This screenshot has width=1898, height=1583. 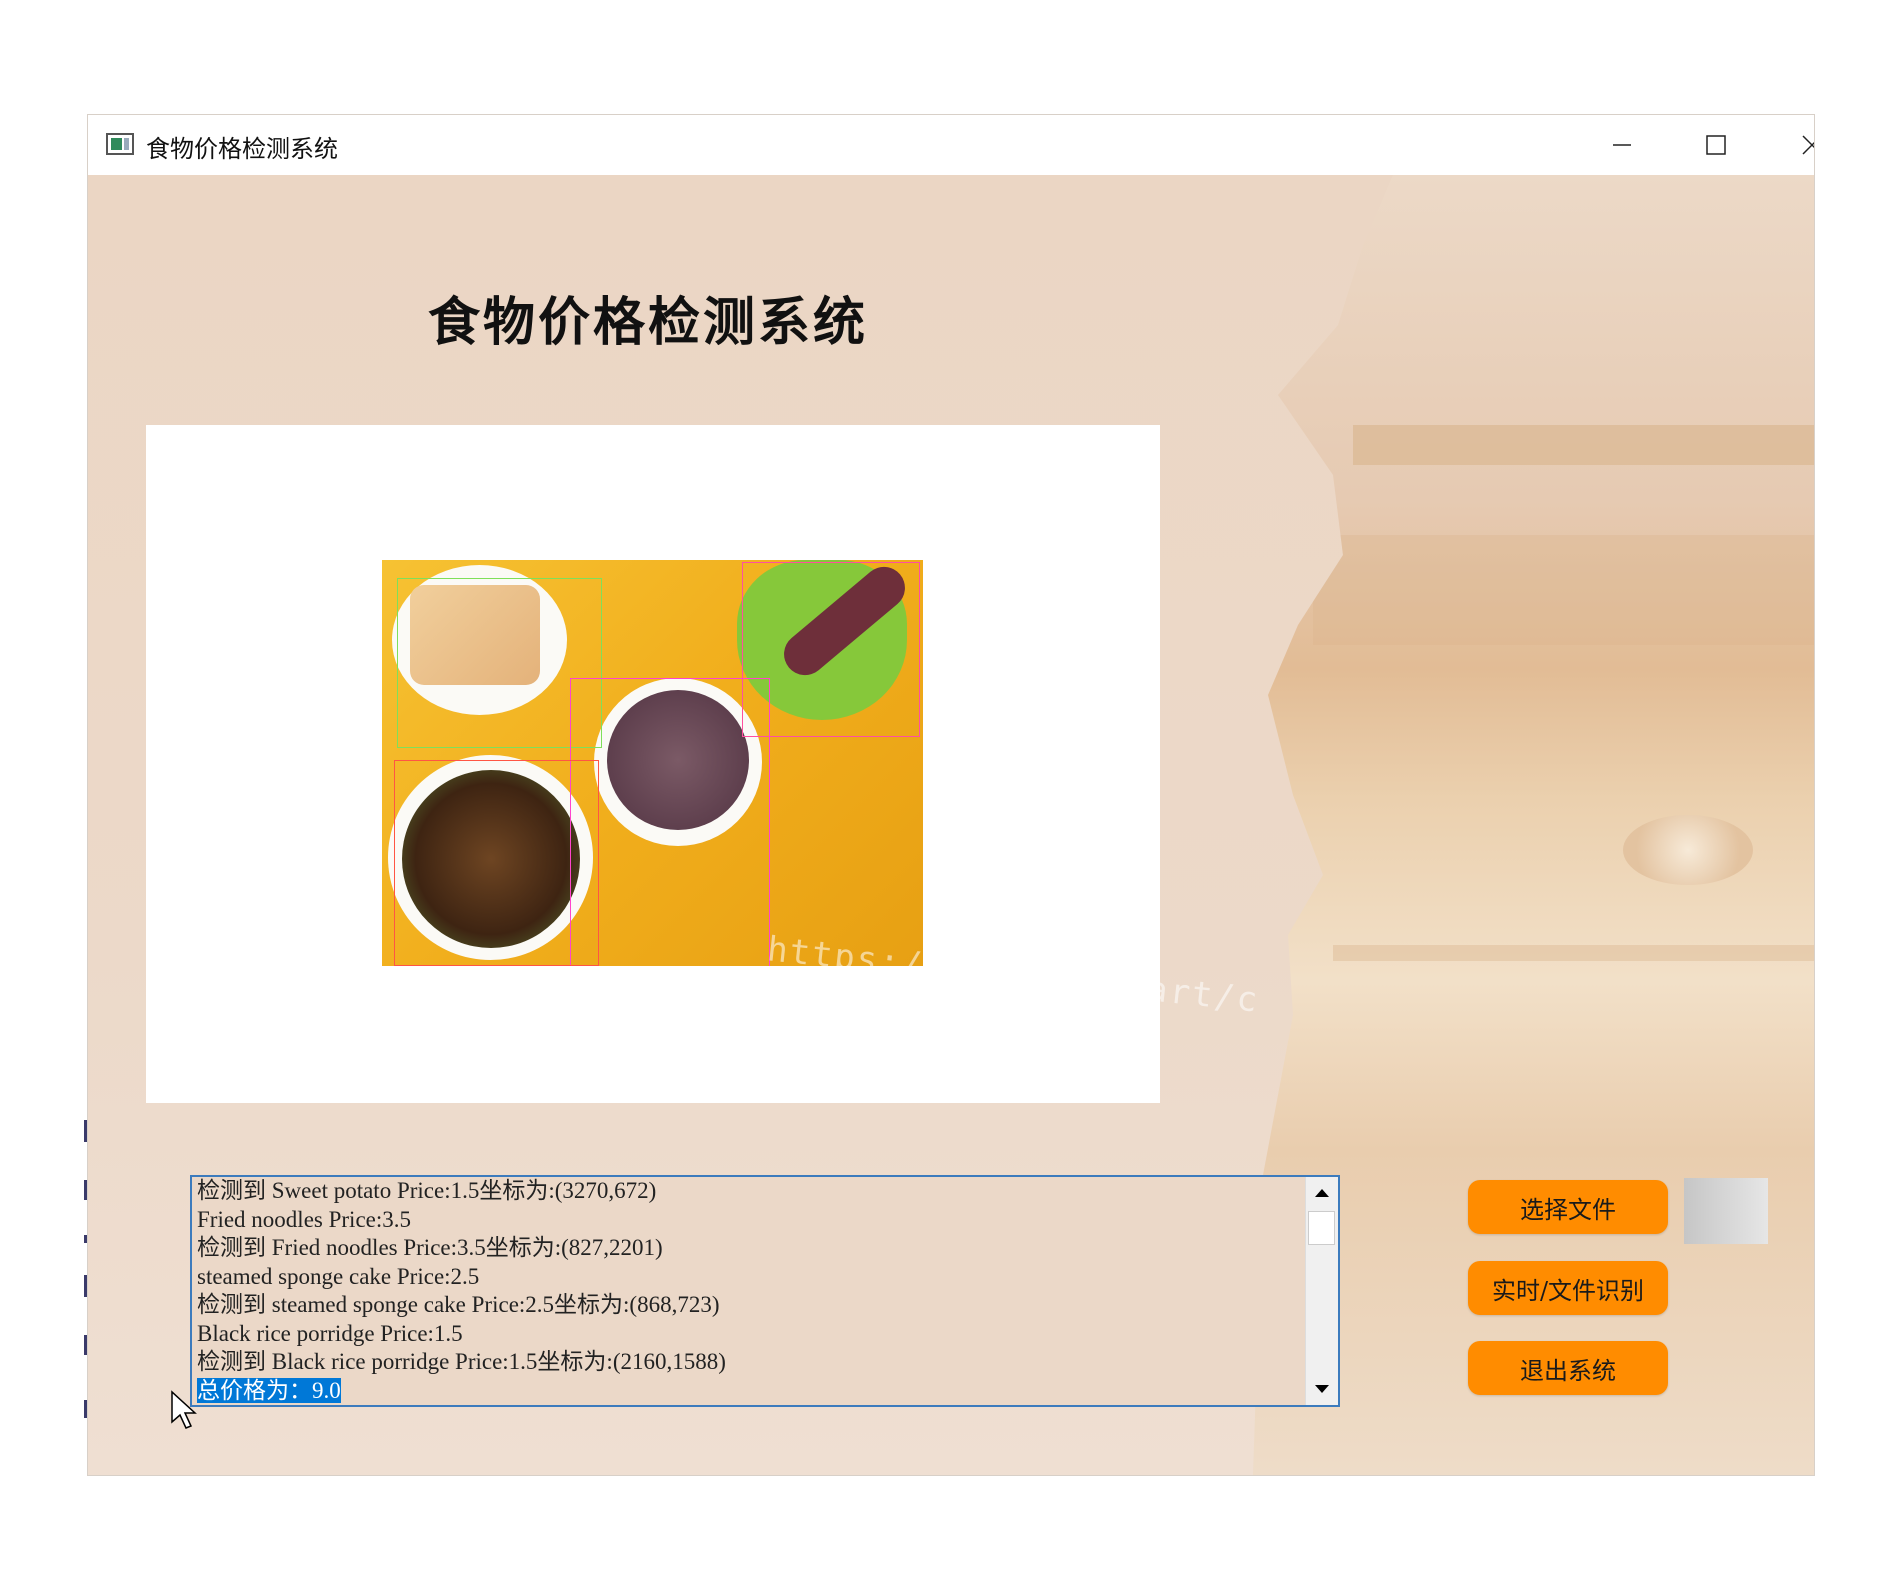 I want to click on page-title: 食物价格检测系统, so click(x=647, y=323).